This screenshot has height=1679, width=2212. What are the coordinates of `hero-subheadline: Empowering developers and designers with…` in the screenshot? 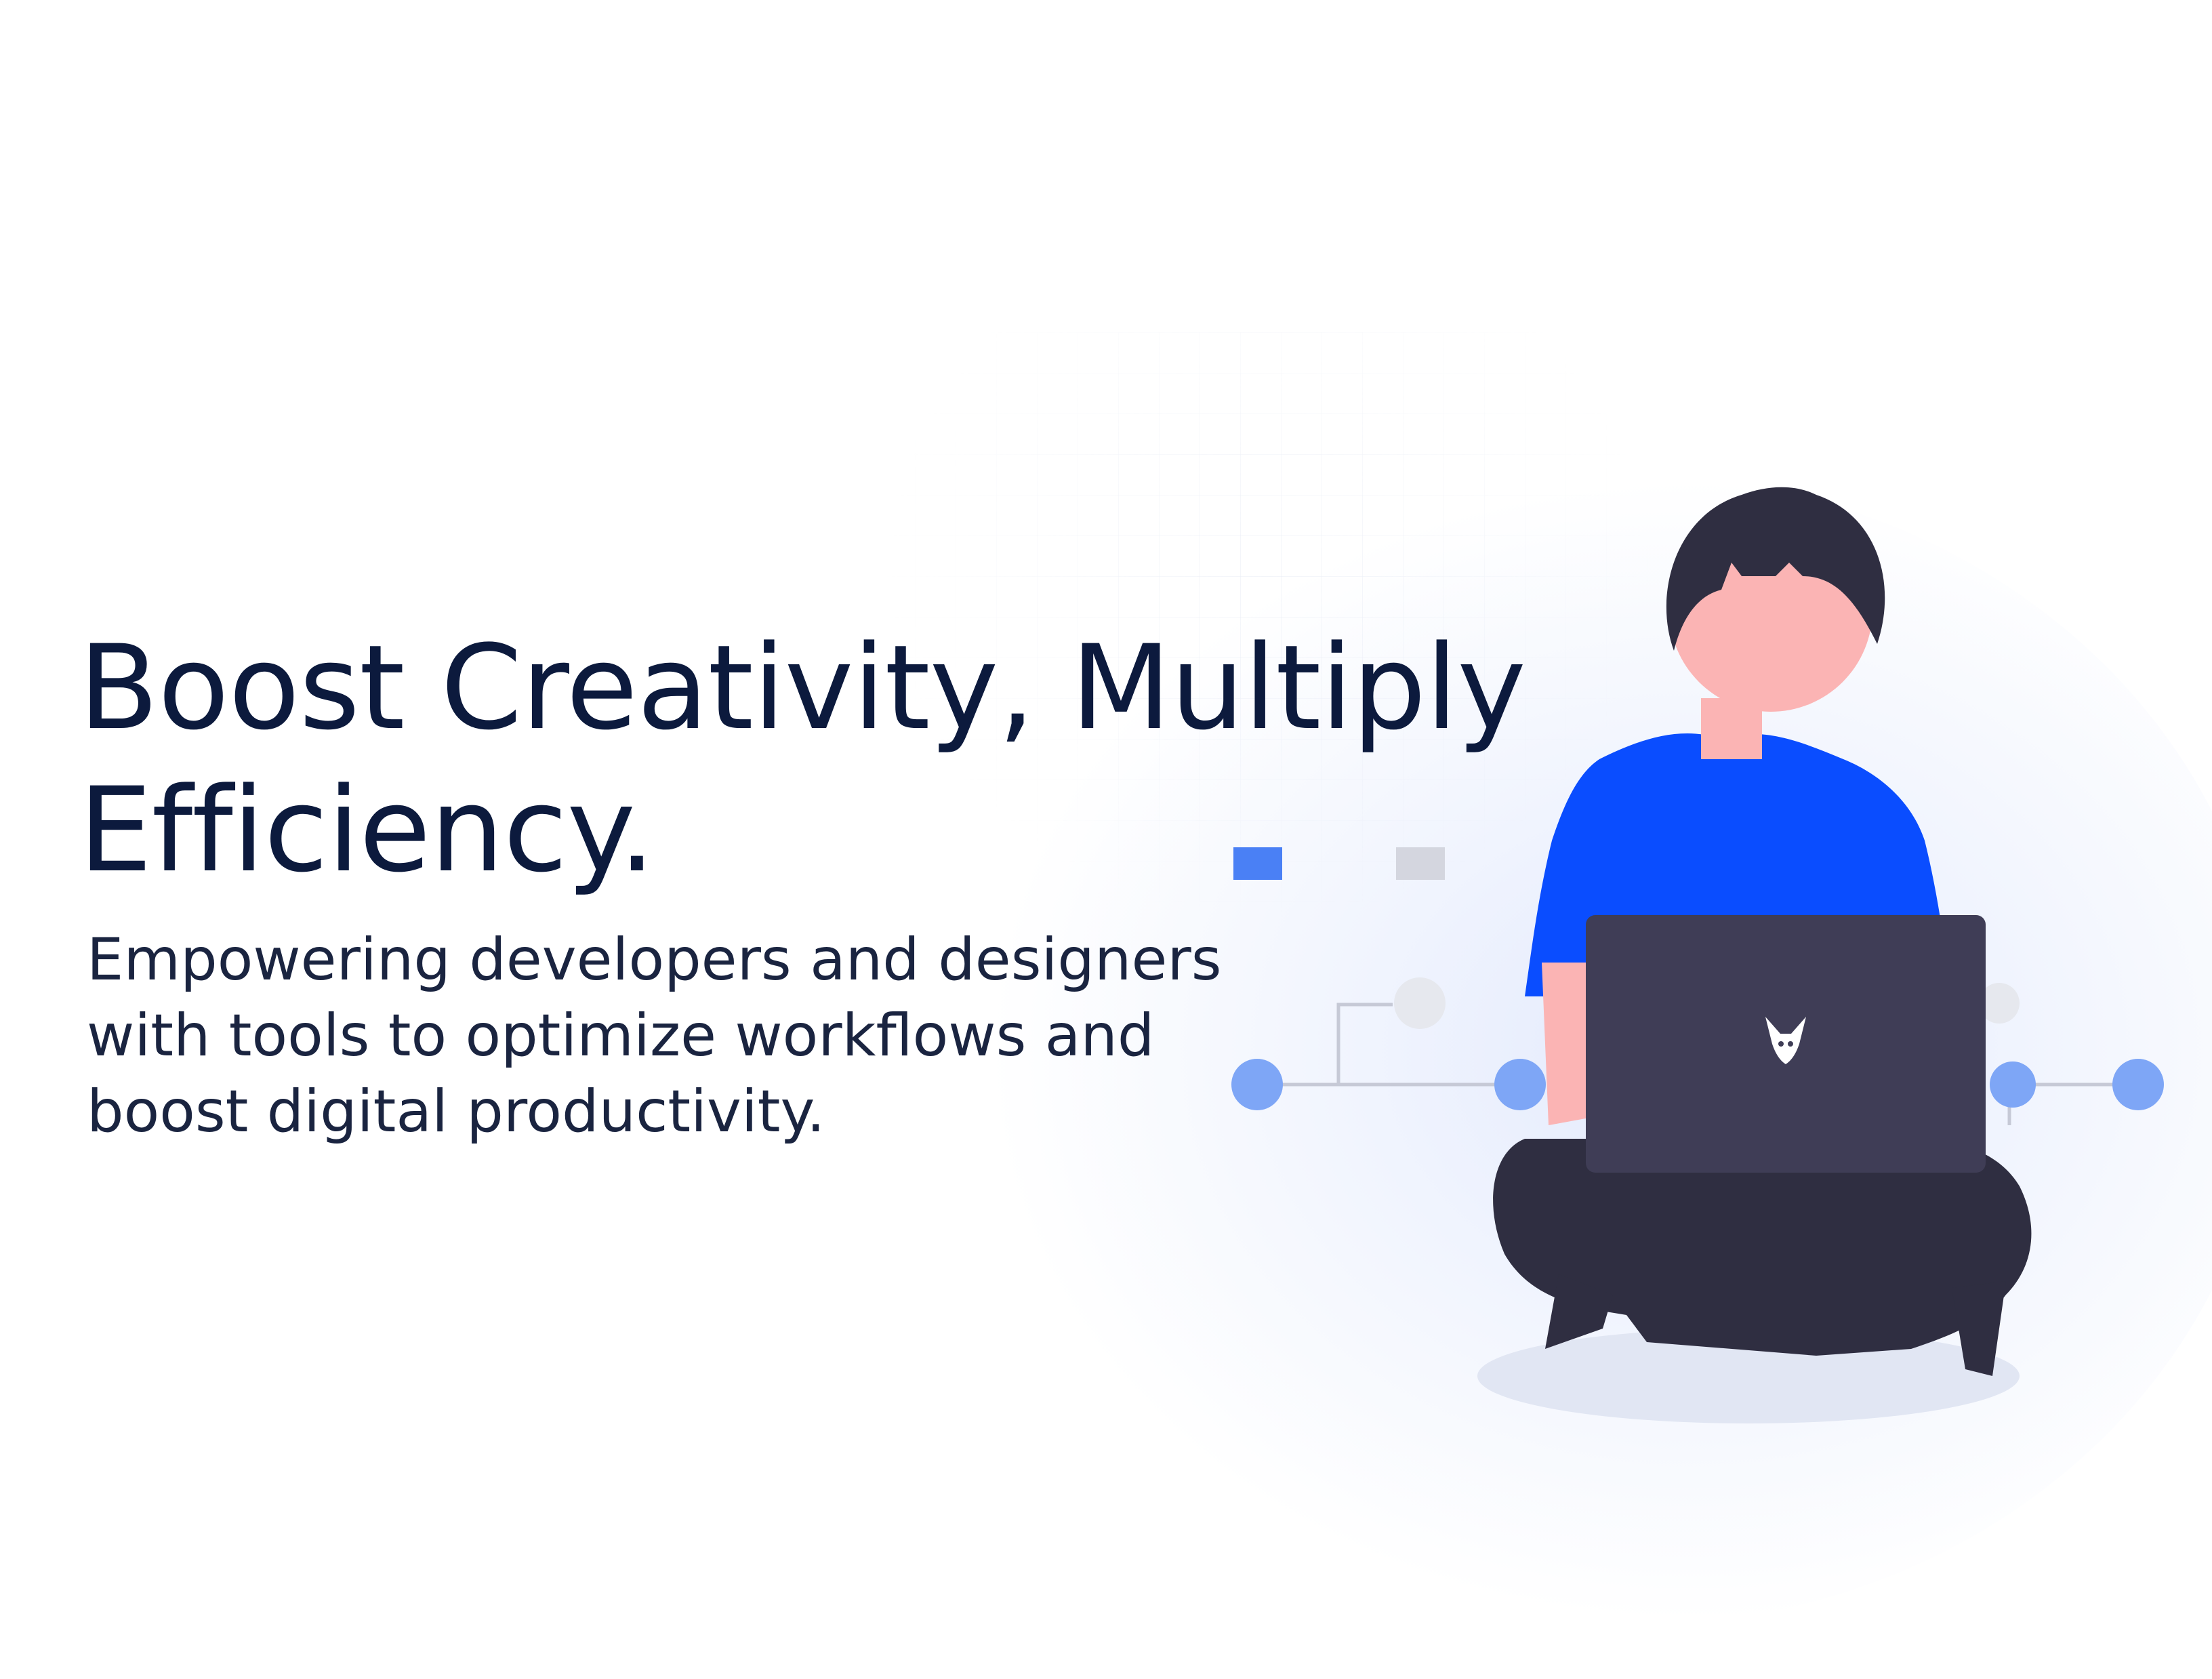 It's located at (717, 1036).